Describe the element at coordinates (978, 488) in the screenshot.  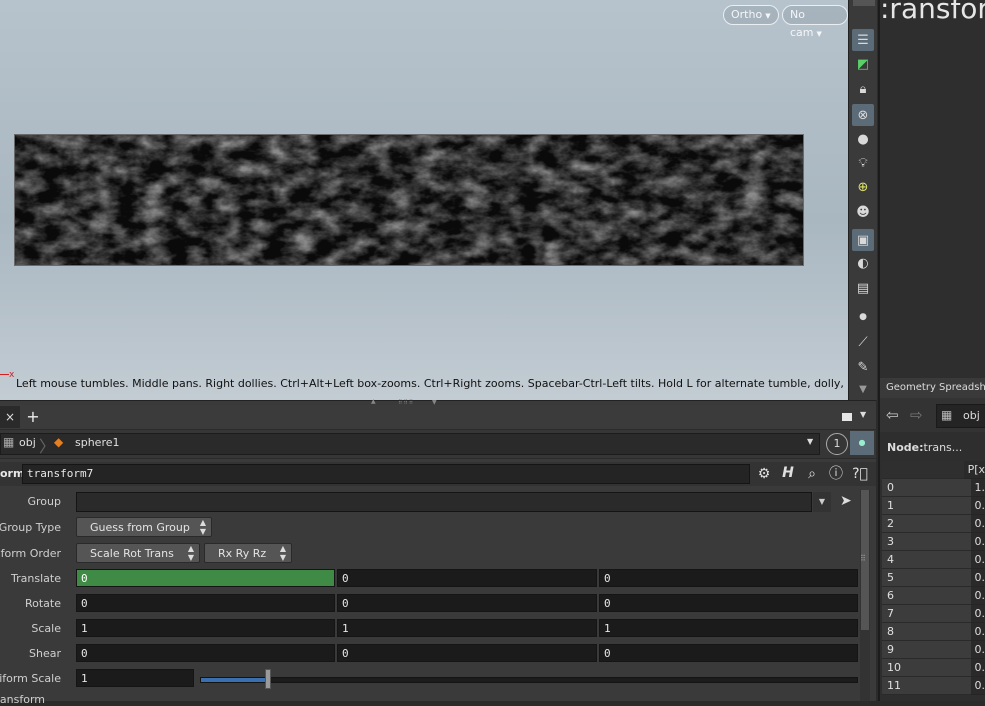
I see `row-value: 1.` at that location.